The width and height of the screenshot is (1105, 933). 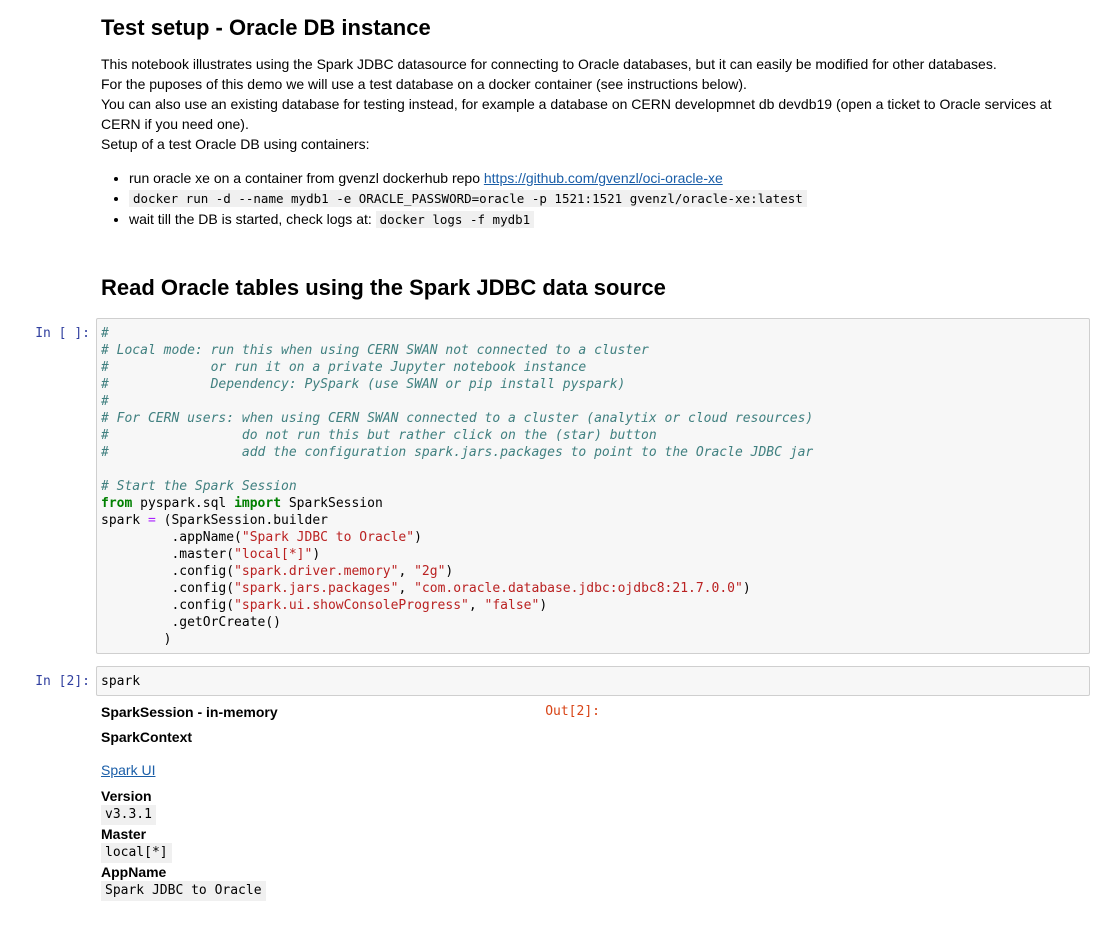 I want to click on string-literal: "2g", so click(x=430, y=571).